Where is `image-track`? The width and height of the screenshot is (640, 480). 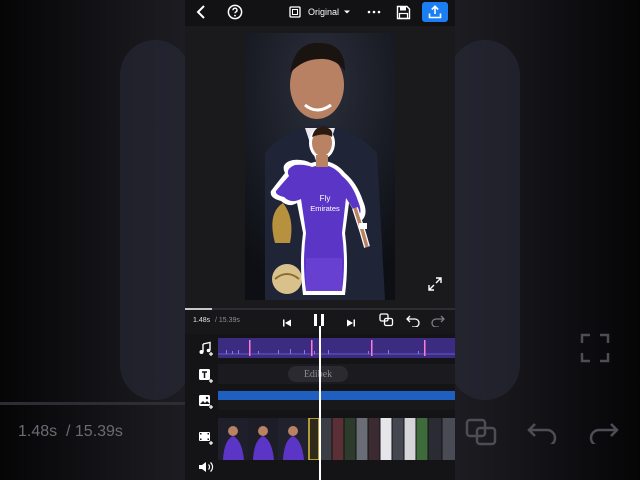
image-track is located at coordinates (336, 400).